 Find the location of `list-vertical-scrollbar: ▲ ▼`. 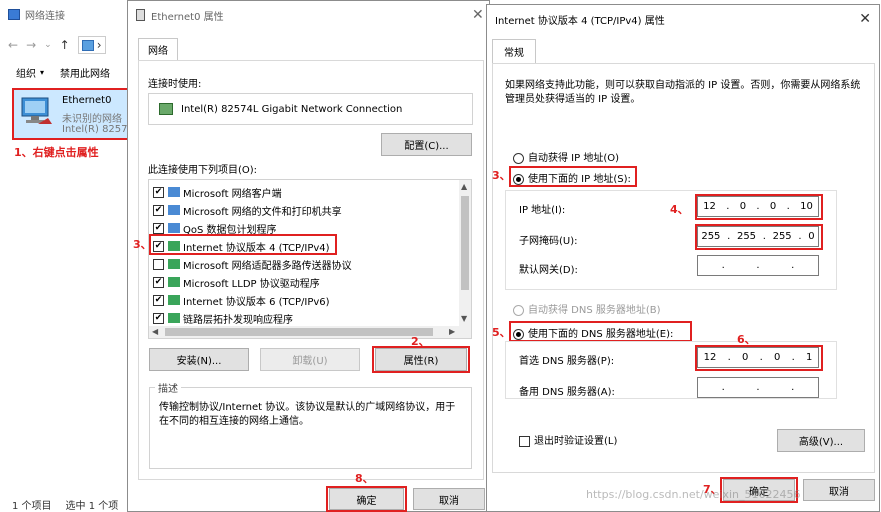

list-vertical-scrollbar: ▲ ▼ is located at coordinates (465, 253).